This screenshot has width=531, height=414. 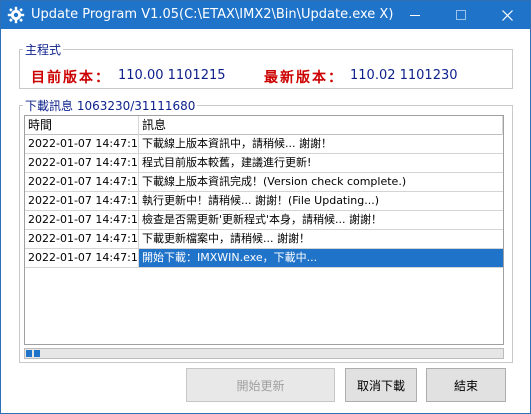 What do you see at coordinates (404, 75) in the screenshot?
I see `latest-version-value: 110.02 1101230` at bounding box center [404, 75].